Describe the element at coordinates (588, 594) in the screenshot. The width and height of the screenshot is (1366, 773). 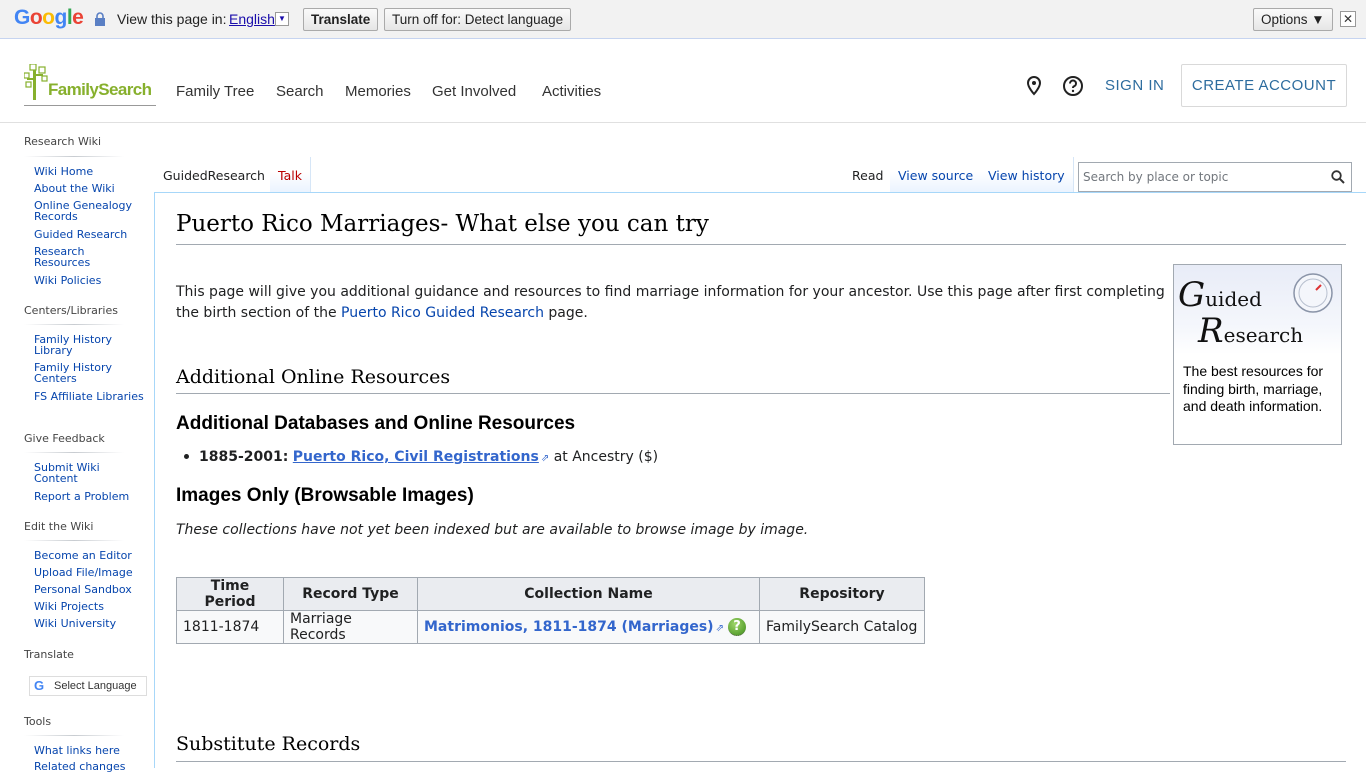
I see `col-collection-name: Collection Name` at that location.